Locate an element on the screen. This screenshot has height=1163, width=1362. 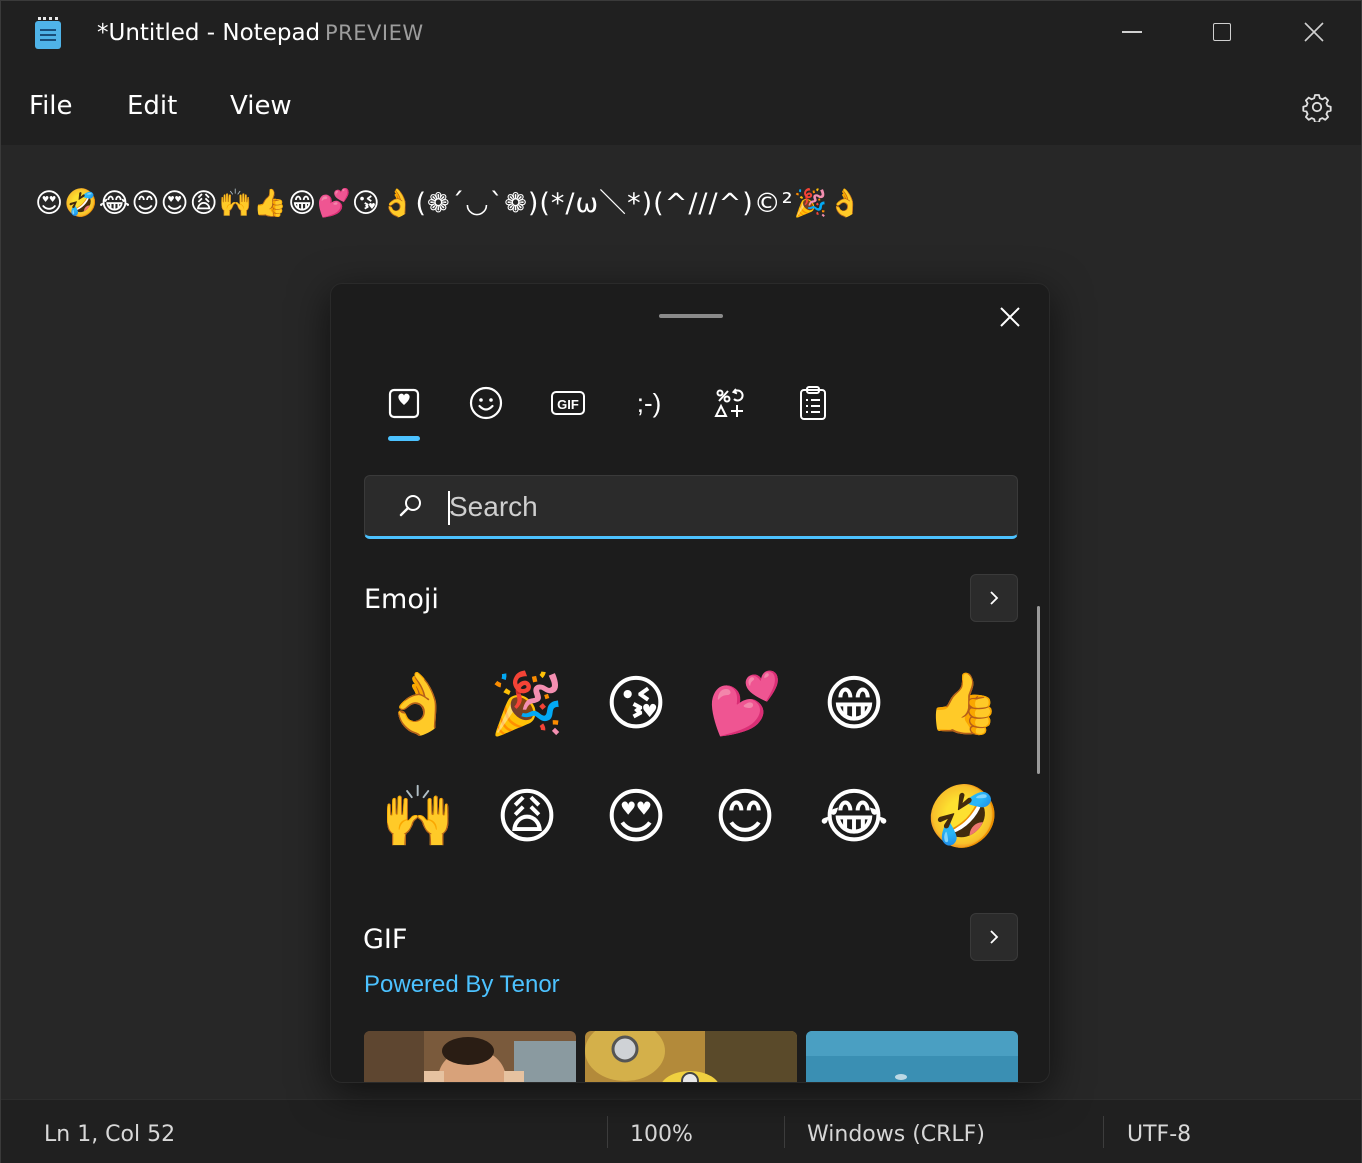
powered-by-tenor-link: Powered By Tenor is located at coordinates (462, 985).